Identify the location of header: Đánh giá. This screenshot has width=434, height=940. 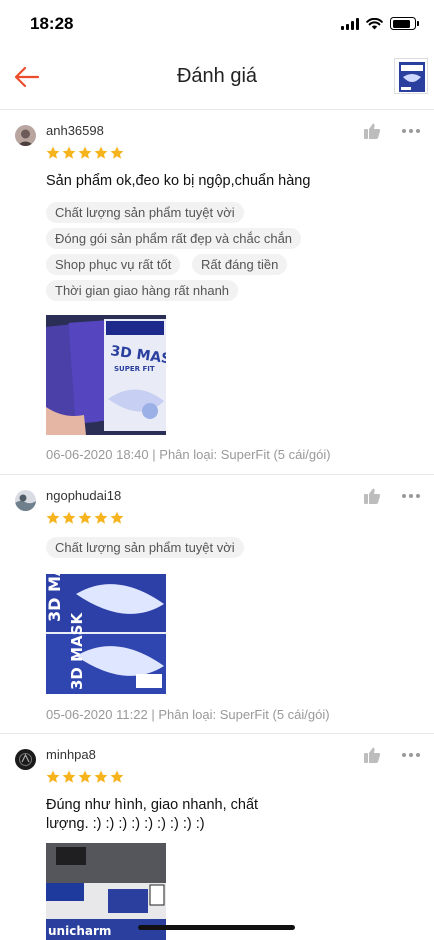
(217, 80).